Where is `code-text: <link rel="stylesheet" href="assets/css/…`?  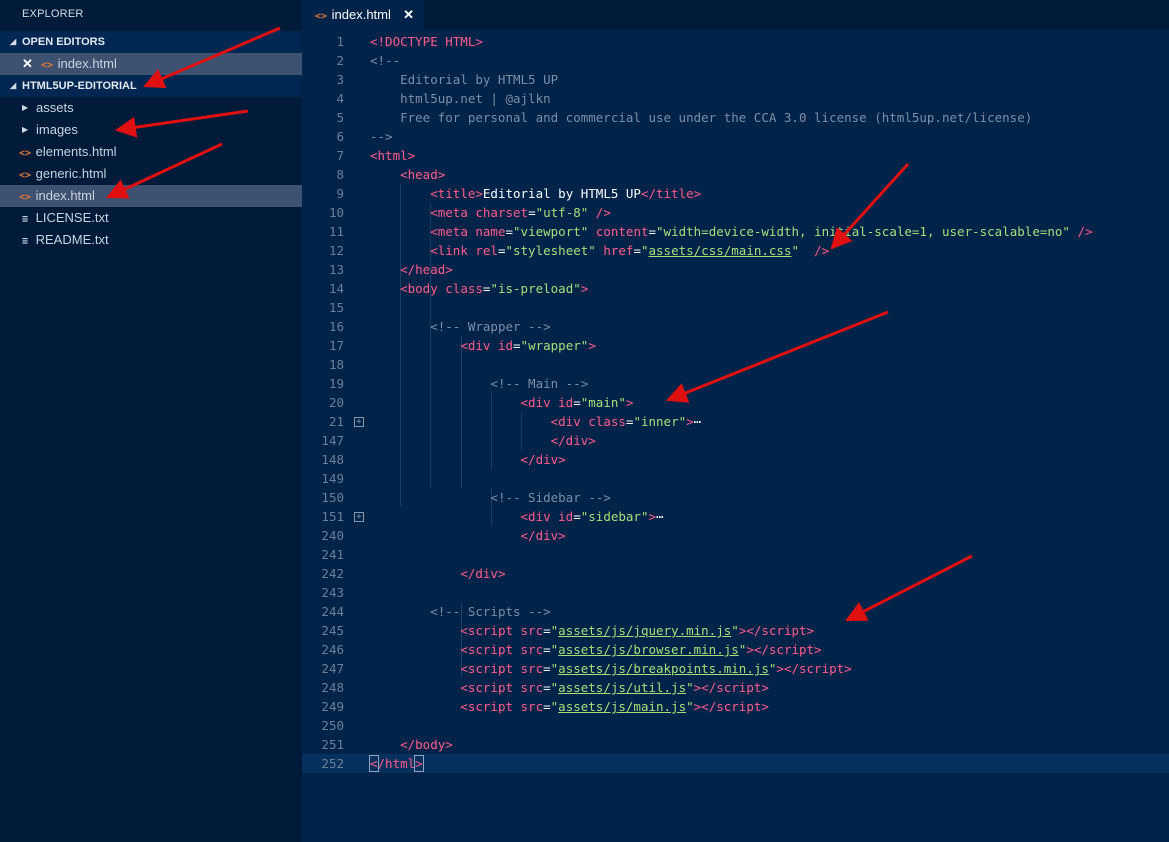 code-text: <link rel="stylesheet" href="assets/css/… is located at coordinates (630, 250).